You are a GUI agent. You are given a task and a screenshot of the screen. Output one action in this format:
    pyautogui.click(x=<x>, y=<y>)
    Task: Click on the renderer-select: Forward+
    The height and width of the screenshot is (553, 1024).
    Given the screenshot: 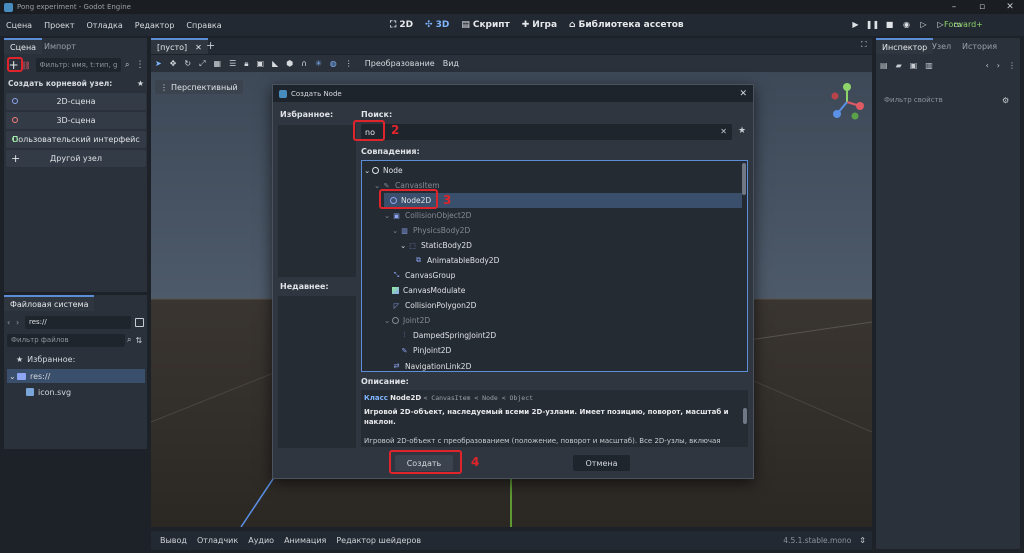 What is the action you would take?
    pyautogui.click(x=963, y=24)
    